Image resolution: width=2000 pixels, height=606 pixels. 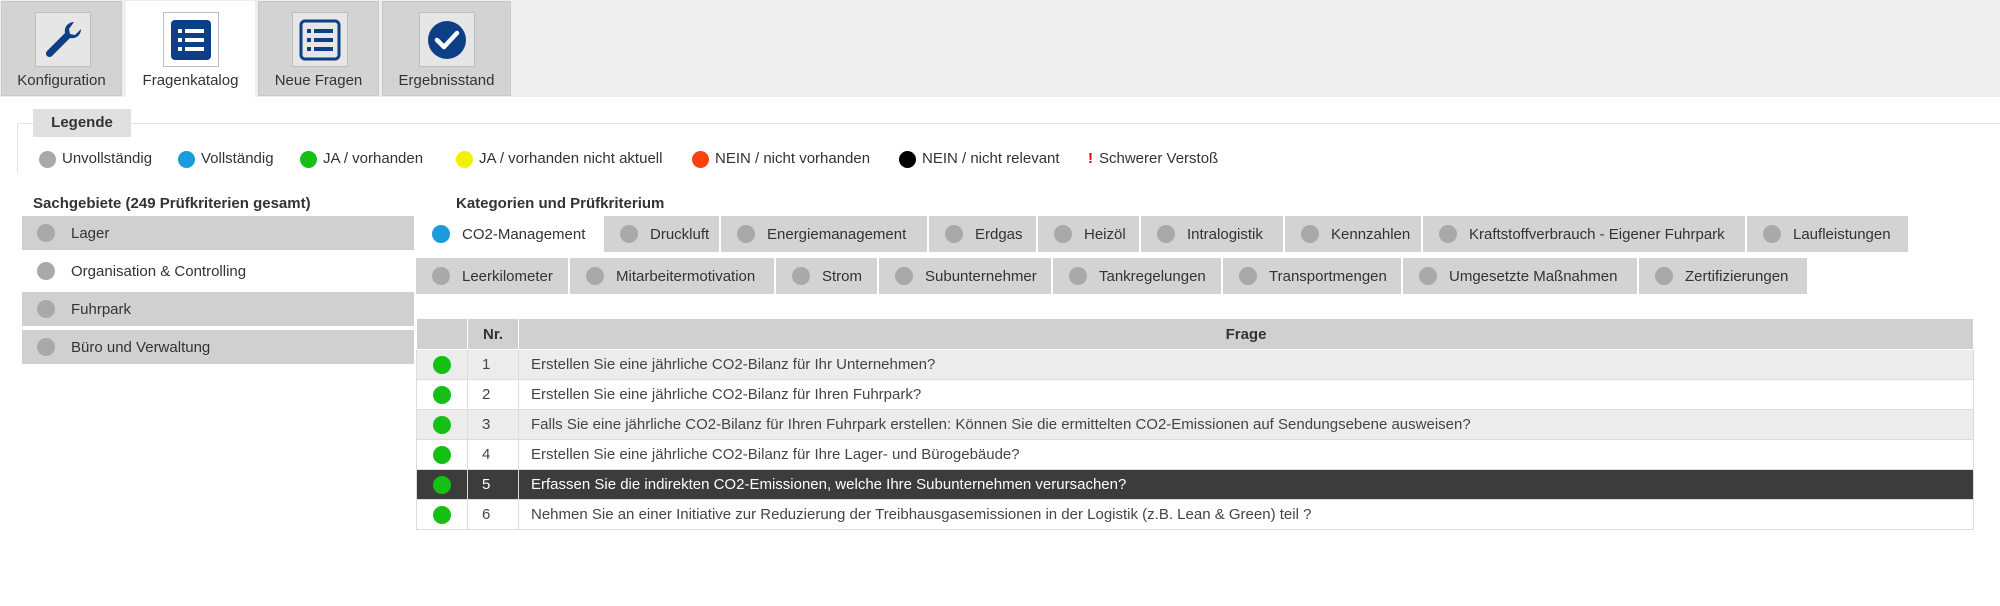 What do you see at coordinates (493, 484) in the screenshot?
I see `question-number: 5` at bounding box center [493, 484].